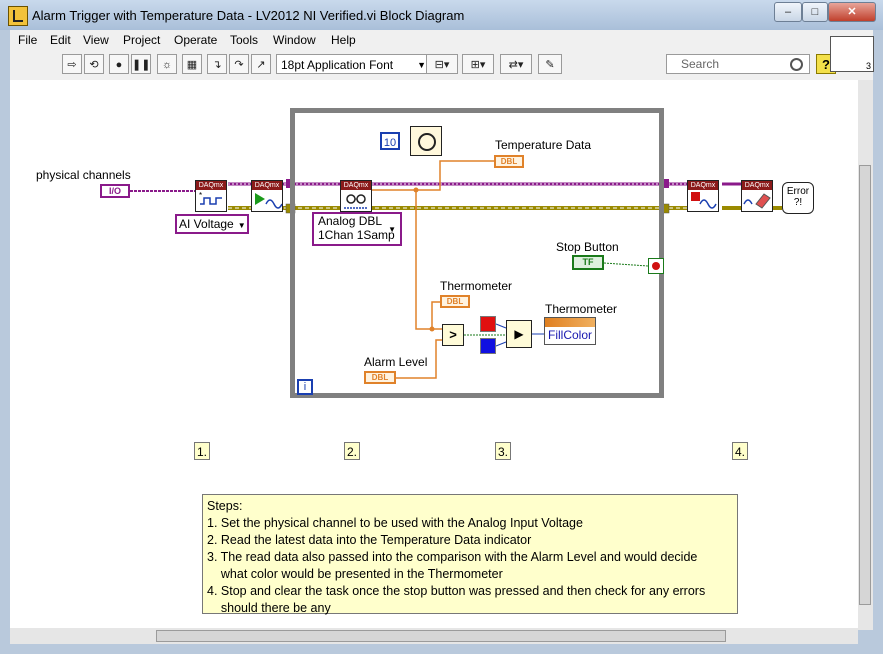 The height and width of the screenshot is (654, 883). Describe the element at coordinates (72, 64) in the screenshot. I see `run-button: ⇨` at that location.